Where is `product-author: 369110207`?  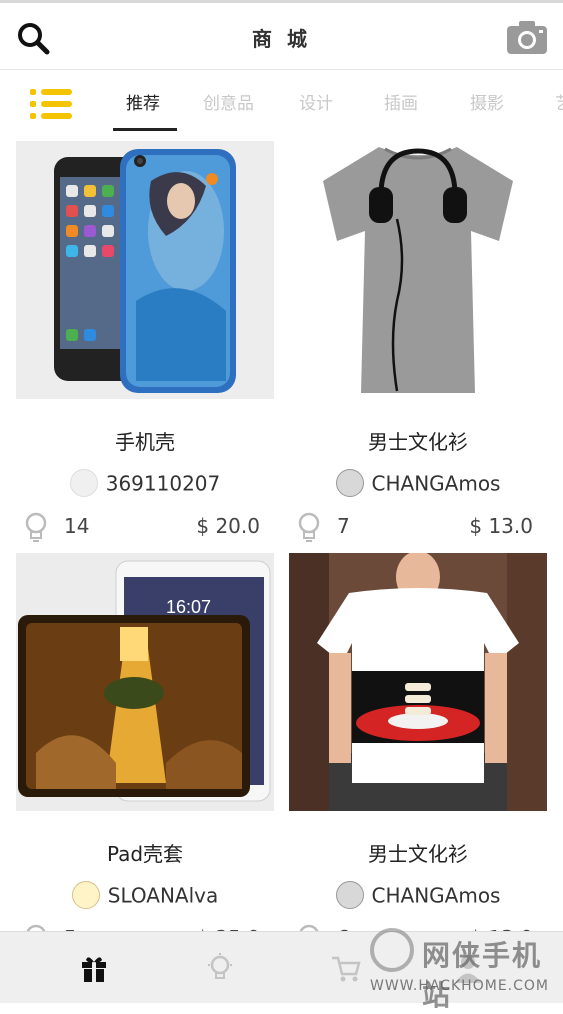 product-author: 369110207 is located at coordinates (145, 484).